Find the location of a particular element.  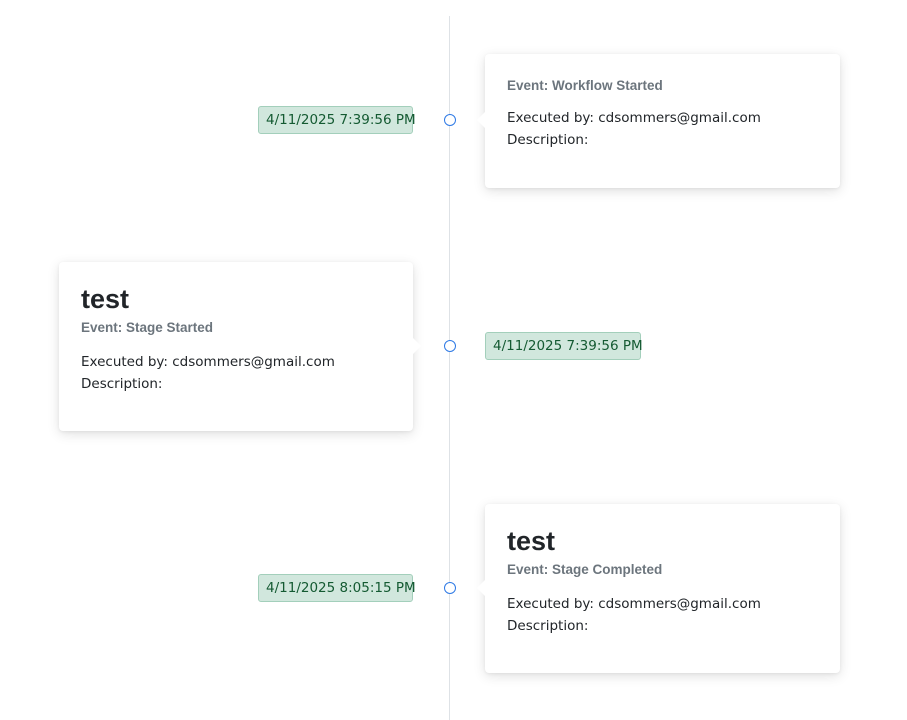

card-event-label: Event: Workflow Started is located at coordinates (585, 85).